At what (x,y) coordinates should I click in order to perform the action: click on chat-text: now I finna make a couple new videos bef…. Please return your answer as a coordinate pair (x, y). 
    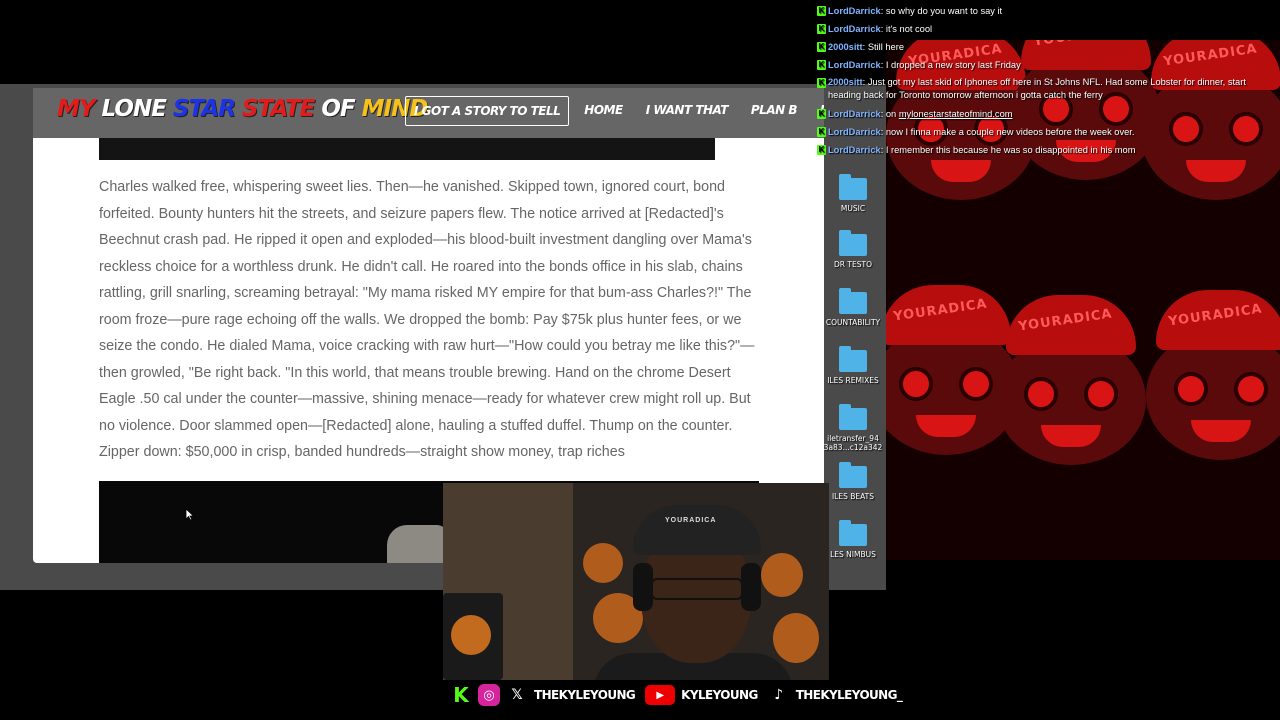
    Looking at the image, I should click on (1010, 132).